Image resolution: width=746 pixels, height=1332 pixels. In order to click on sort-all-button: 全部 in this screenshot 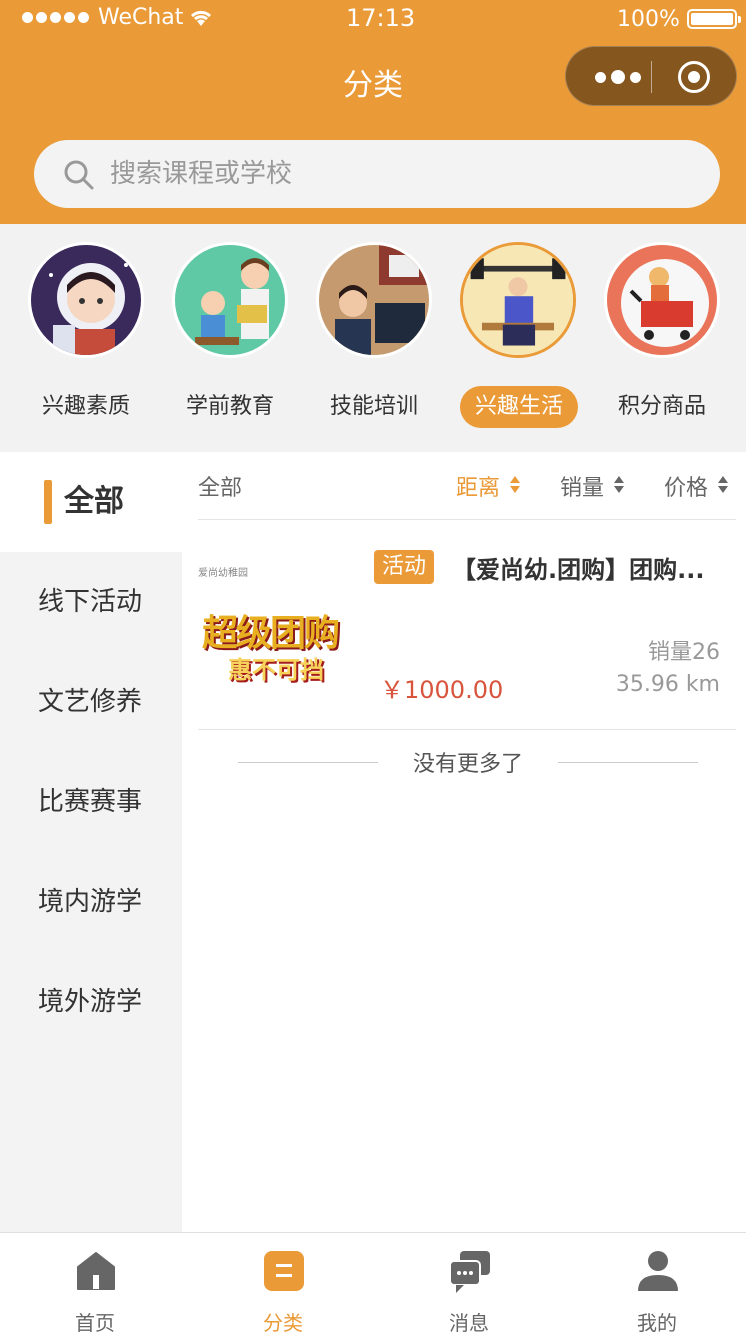, I will do `click(220, 486)`.